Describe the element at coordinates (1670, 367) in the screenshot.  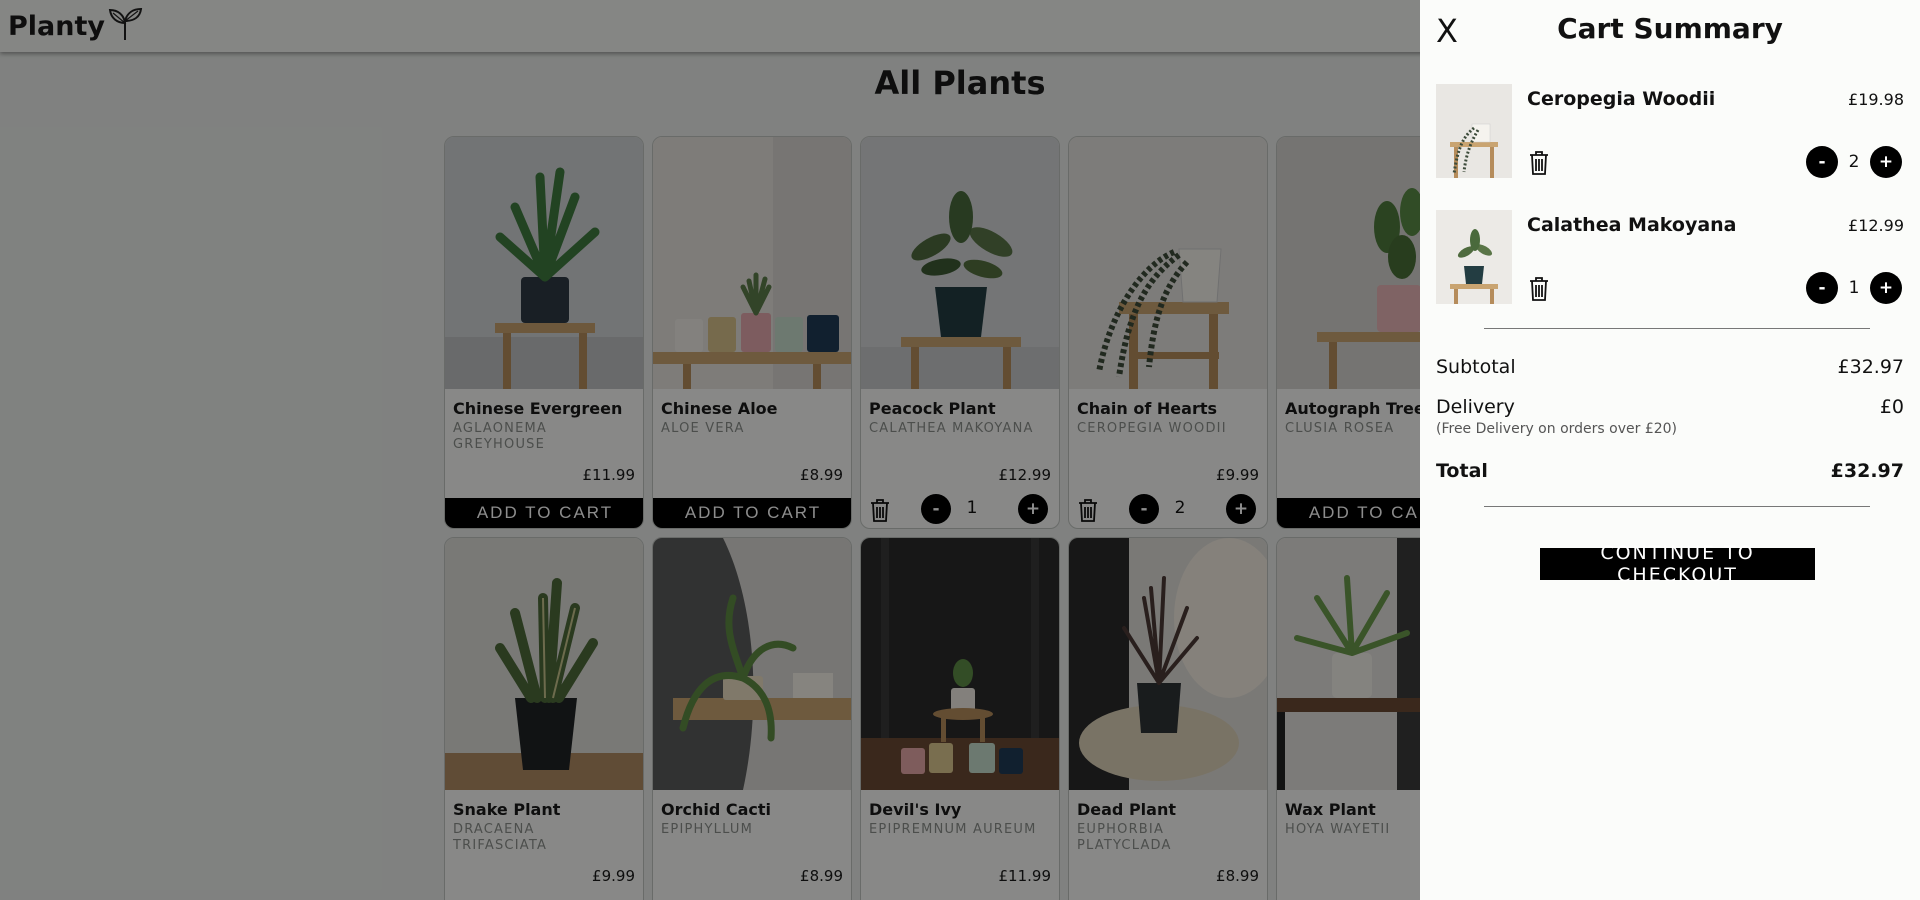
I see `subtotal-row: Subtotal £32.97` at that location.